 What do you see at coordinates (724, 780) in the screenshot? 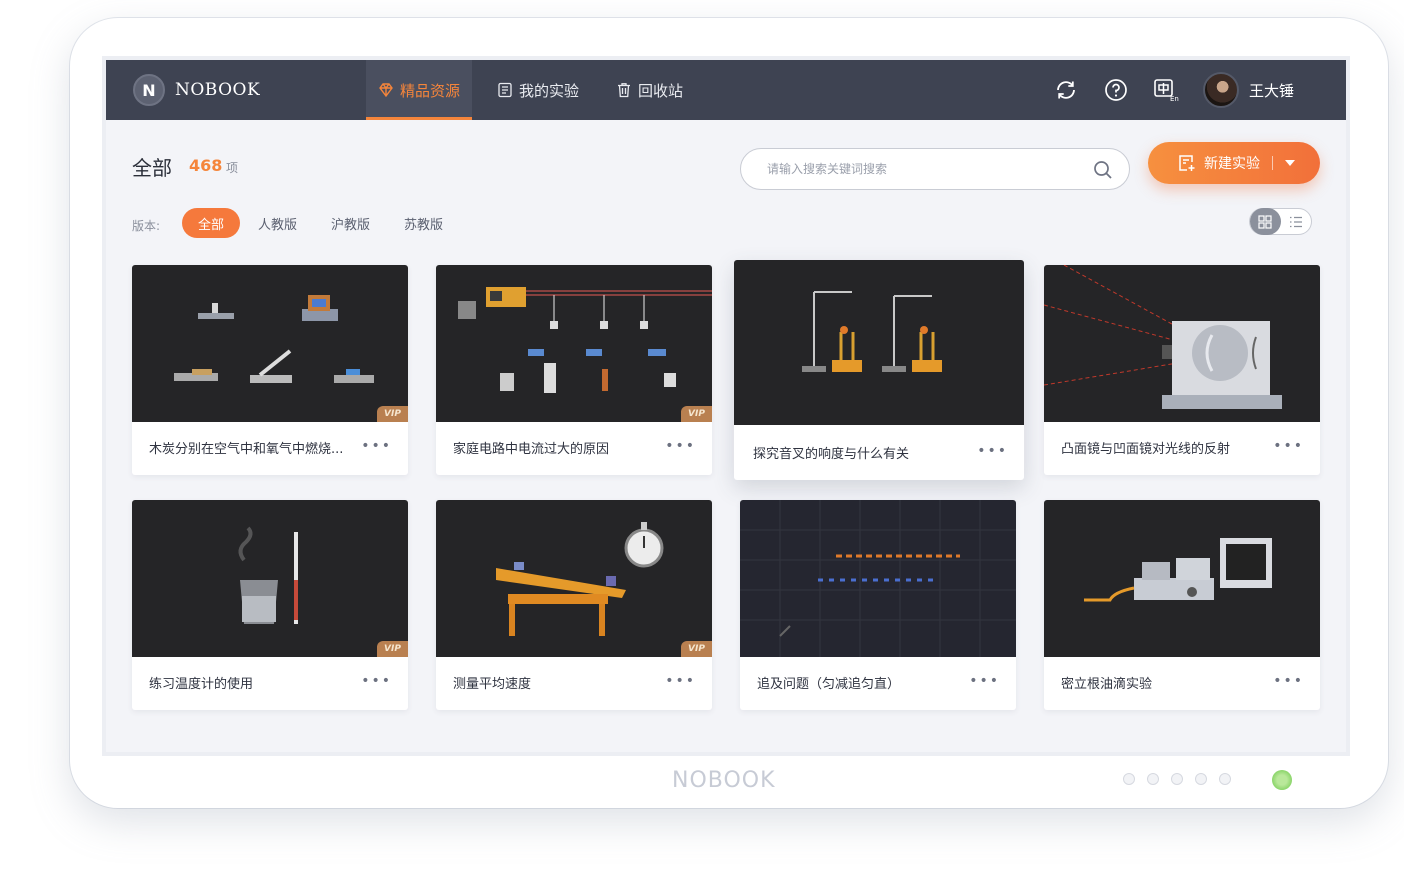
I see `bezel-brand: NOBOOK` at bounding box center [724, 780].